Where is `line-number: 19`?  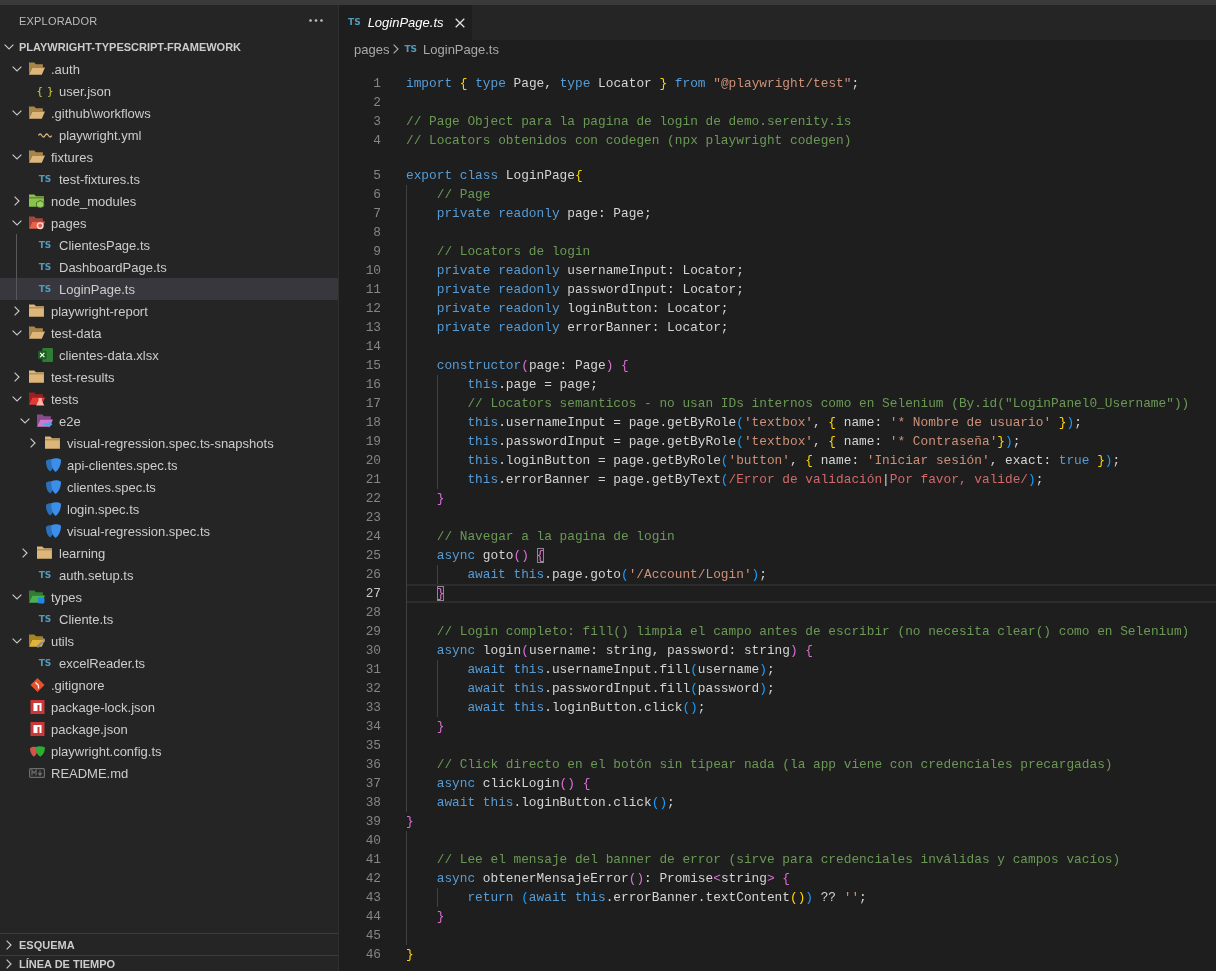
line-number: 19 is located at coordinates (373, 441).